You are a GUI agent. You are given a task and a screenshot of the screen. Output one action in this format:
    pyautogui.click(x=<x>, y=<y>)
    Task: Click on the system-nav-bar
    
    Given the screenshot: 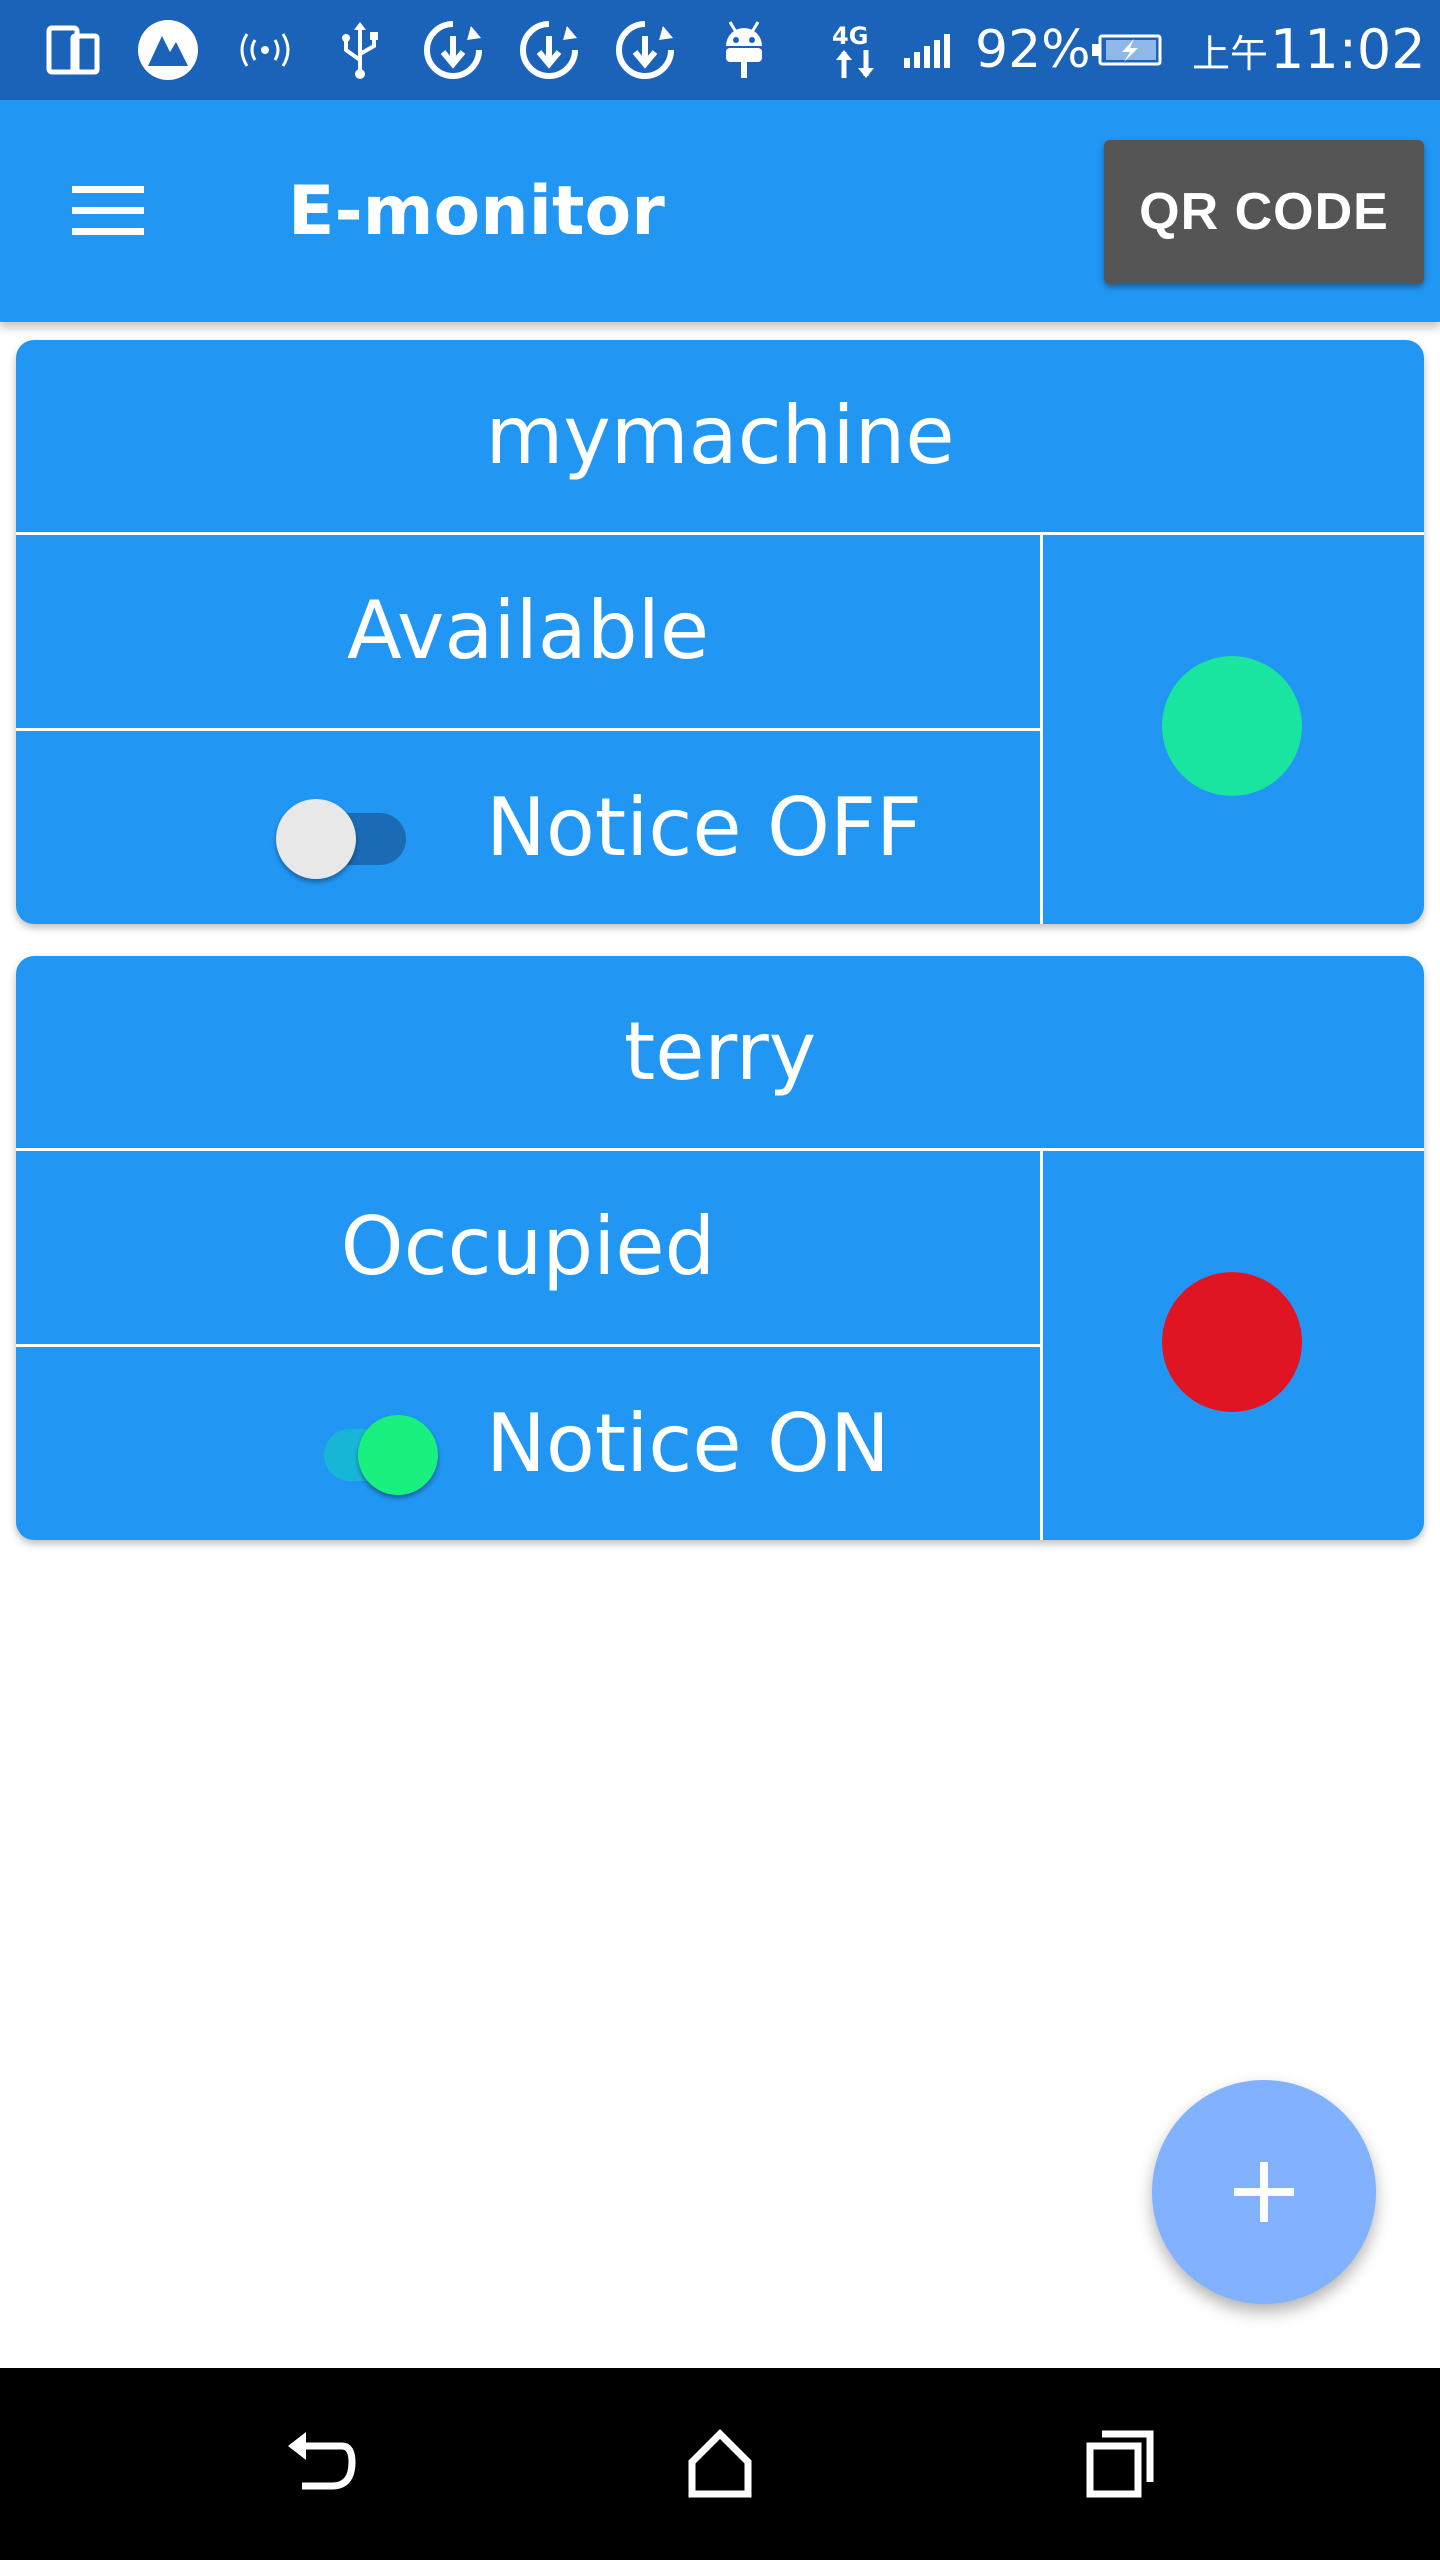 What is the action you would take?
    pyautogui.click(x=720, y=2464)
    